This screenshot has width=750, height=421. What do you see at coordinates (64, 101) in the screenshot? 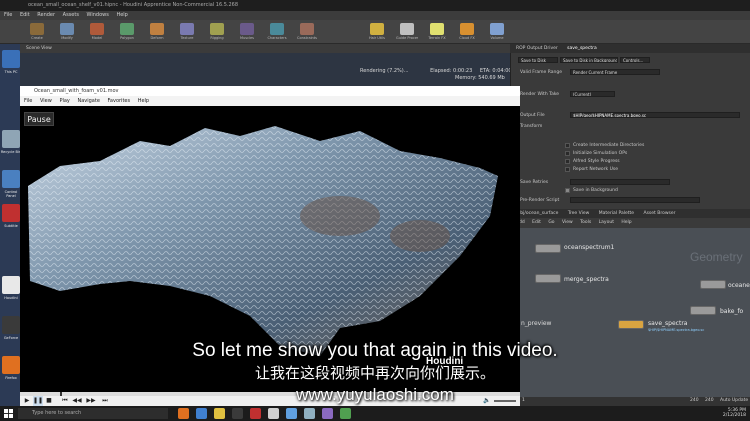
I see `player-menu-play: Play` at bounding box center [64, 101].